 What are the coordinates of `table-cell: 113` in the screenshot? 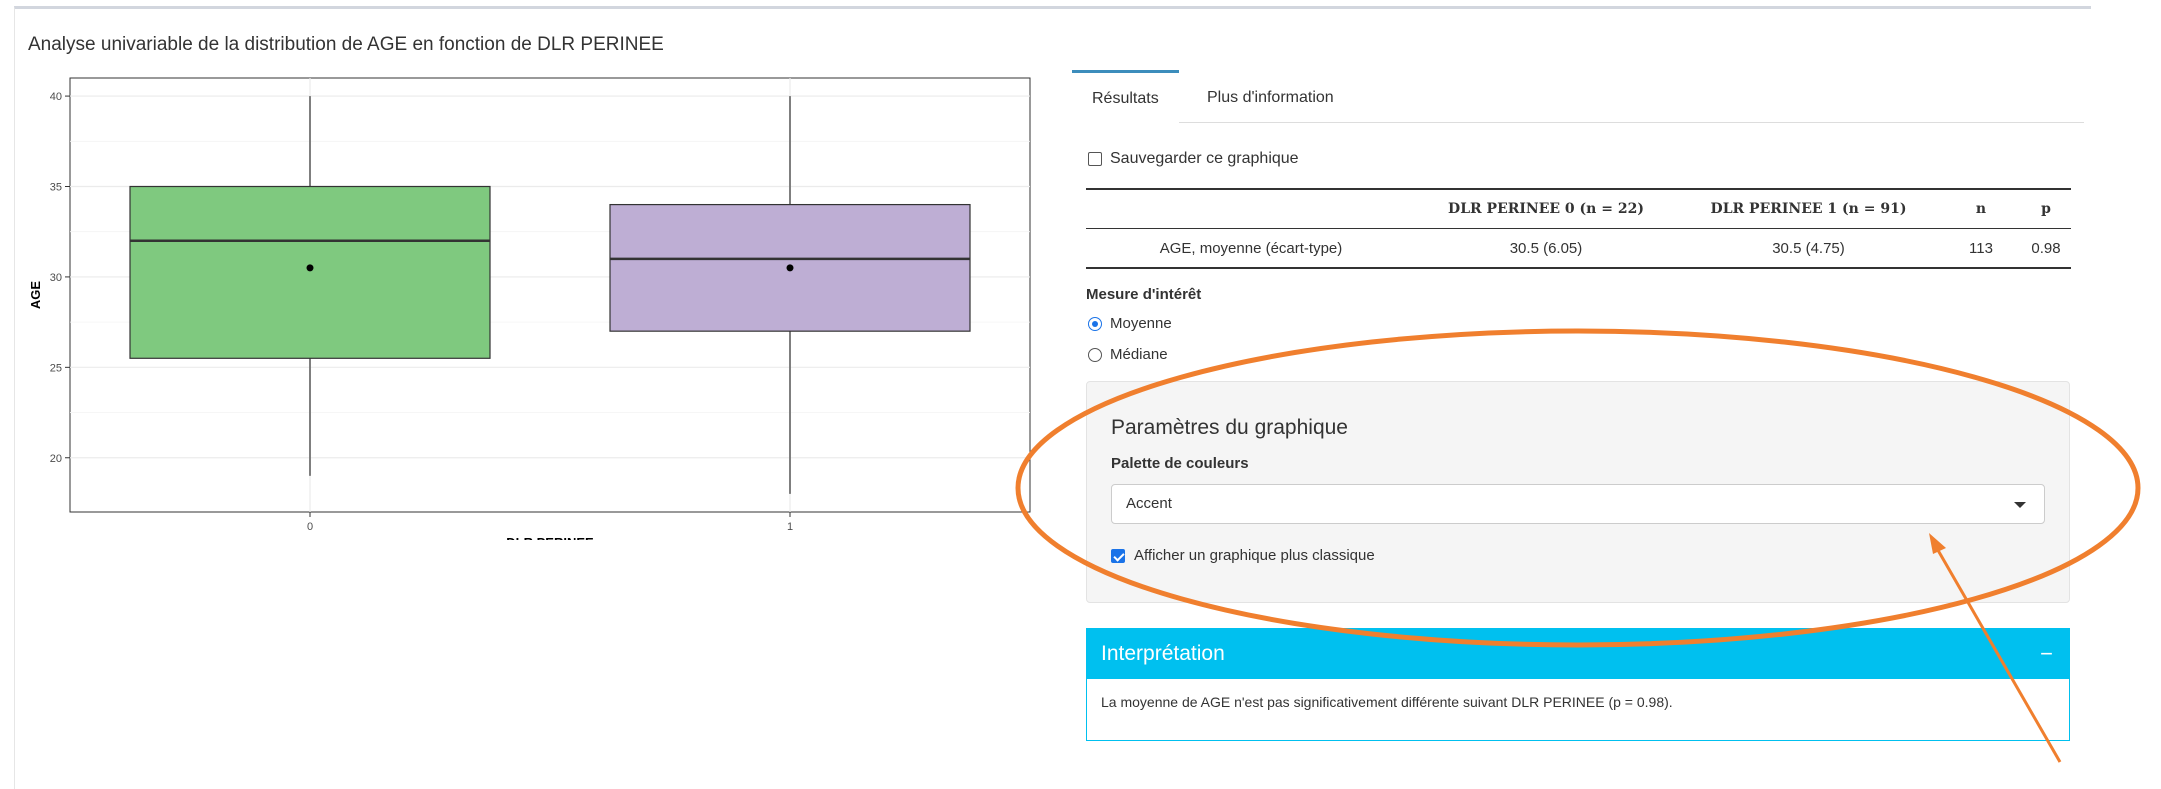 It's located at (1981, 248).